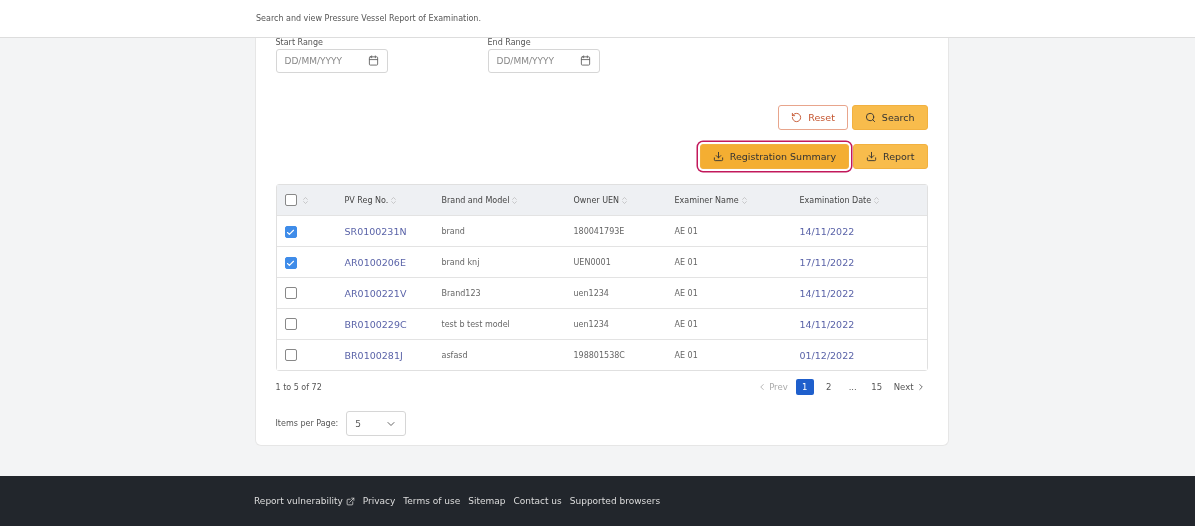 This screenshot has width=1195, height=526. Describe the element at coordinates (889, 117) in the screenshot. I see `search-button: Search` at that location.